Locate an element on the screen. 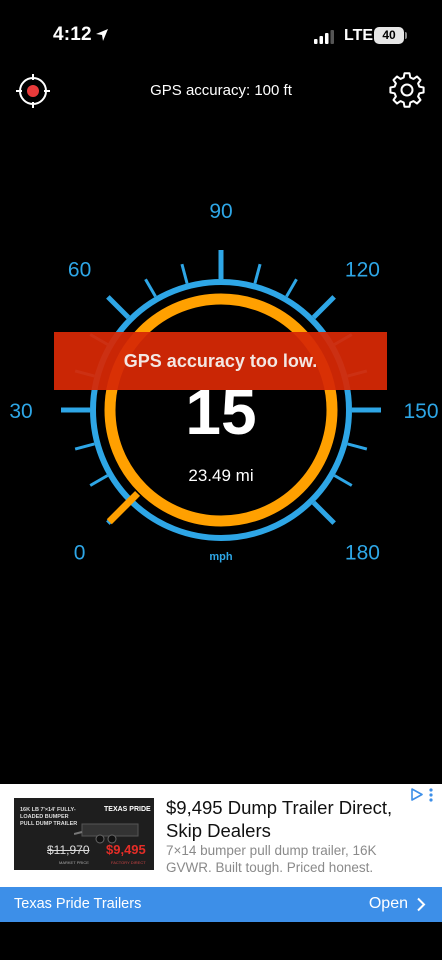 The width and height of the screenshot is (442, 960). distance-value: 23.49 mi is located at coordinates (221, 475).